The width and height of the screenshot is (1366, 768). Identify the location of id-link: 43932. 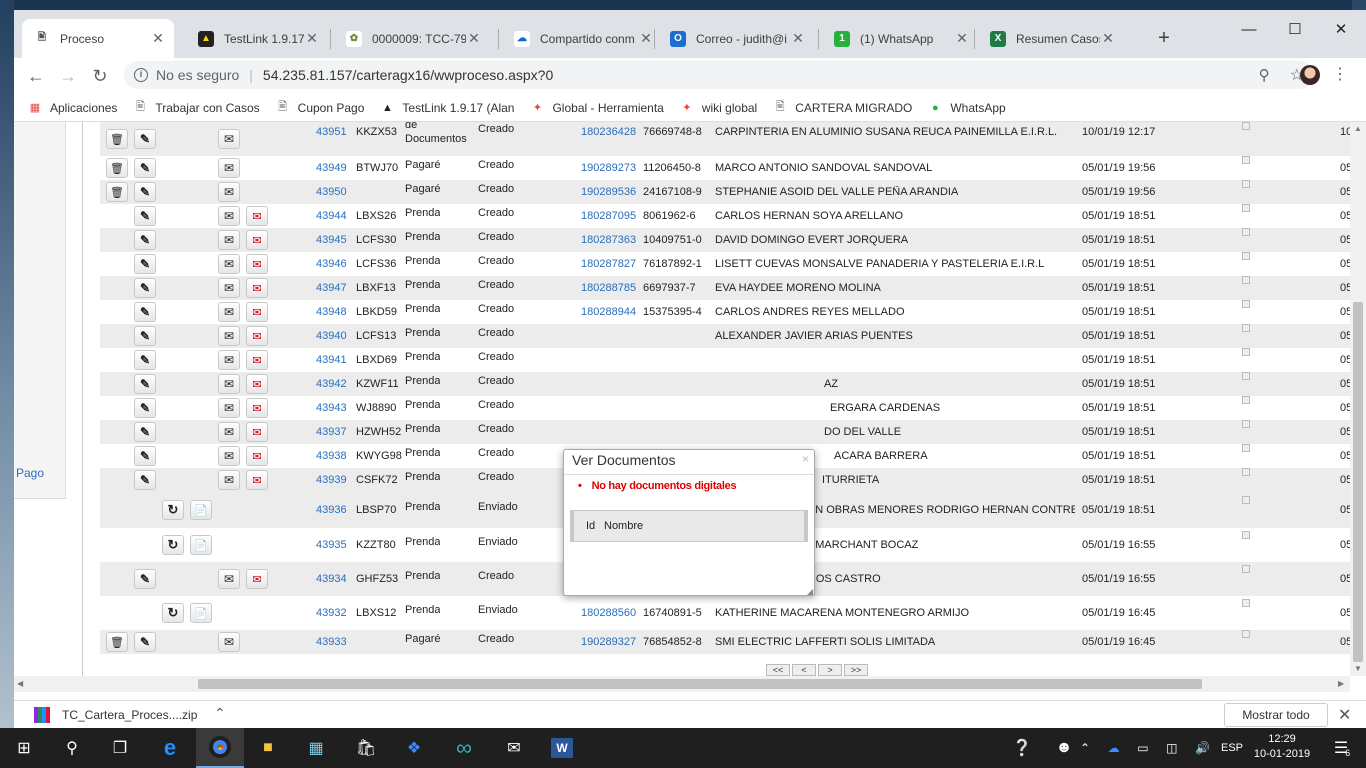
(331, 613).